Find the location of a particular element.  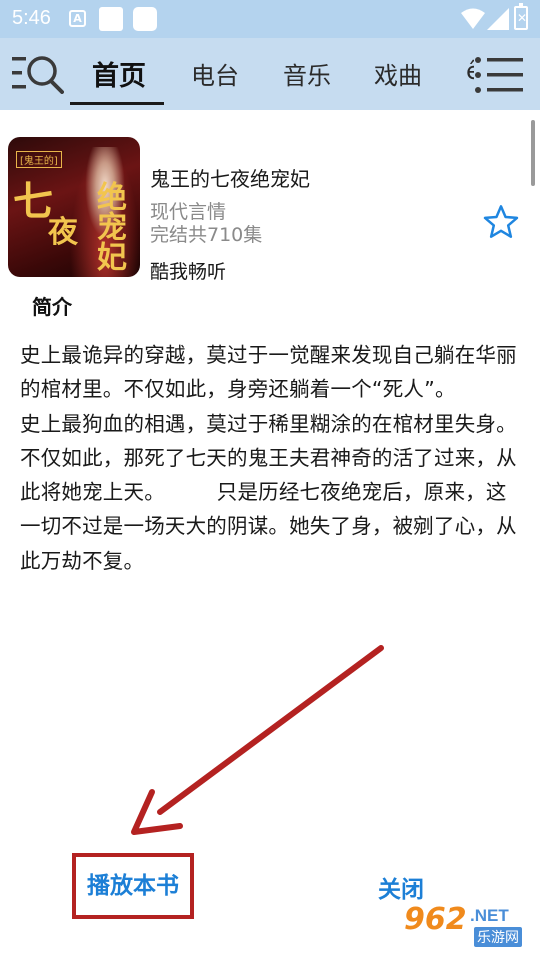

scrollbar is located at coordinates (533, 153).